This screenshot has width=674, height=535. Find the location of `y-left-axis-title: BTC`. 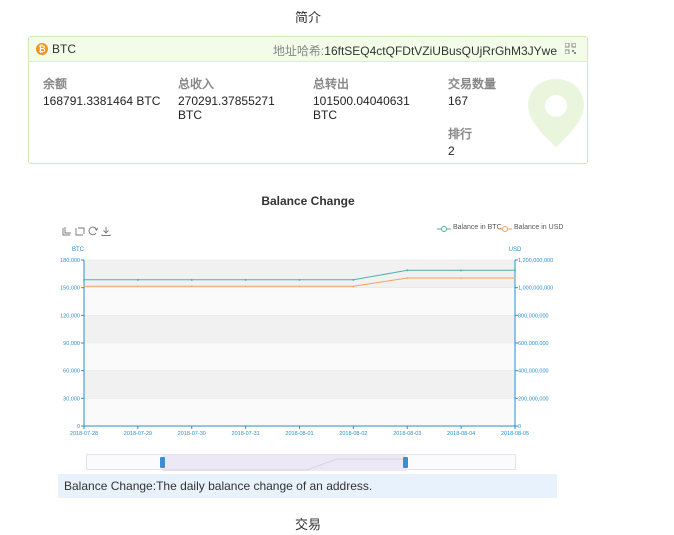

y-left-axis-title: BTC is located at coordinates (78, 250).